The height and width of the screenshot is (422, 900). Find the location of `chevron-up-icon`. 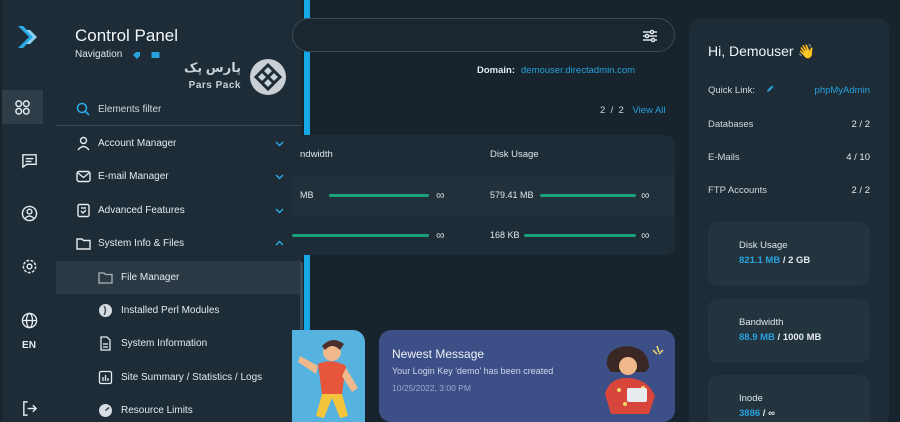

chevron-up-icon is located at coordinates (279, 243).